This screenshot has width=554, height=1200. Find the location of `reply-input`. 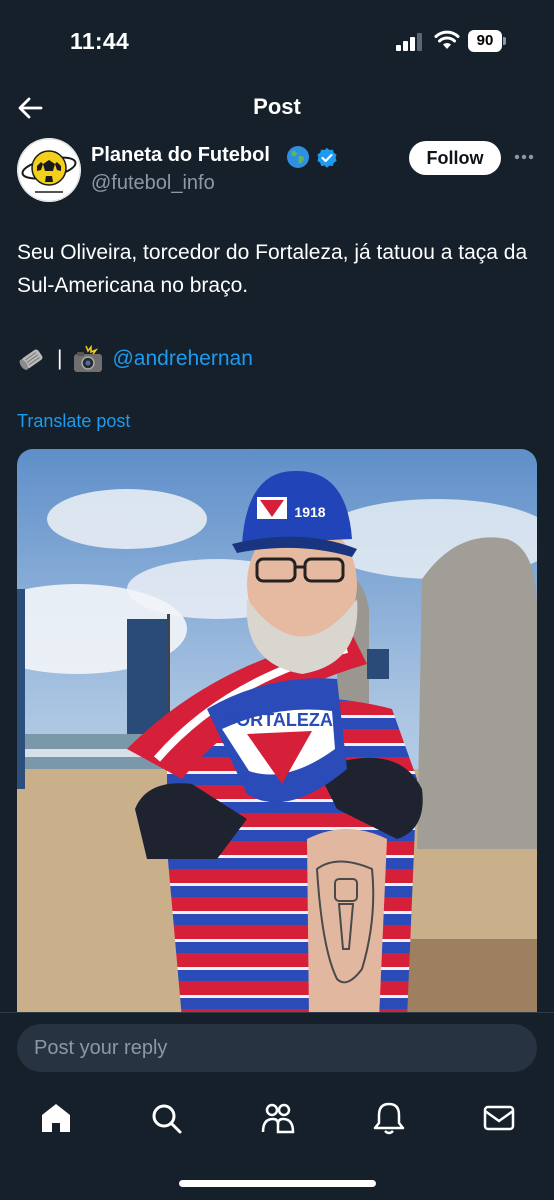

reply-input is located at coordinates (277, 1048).